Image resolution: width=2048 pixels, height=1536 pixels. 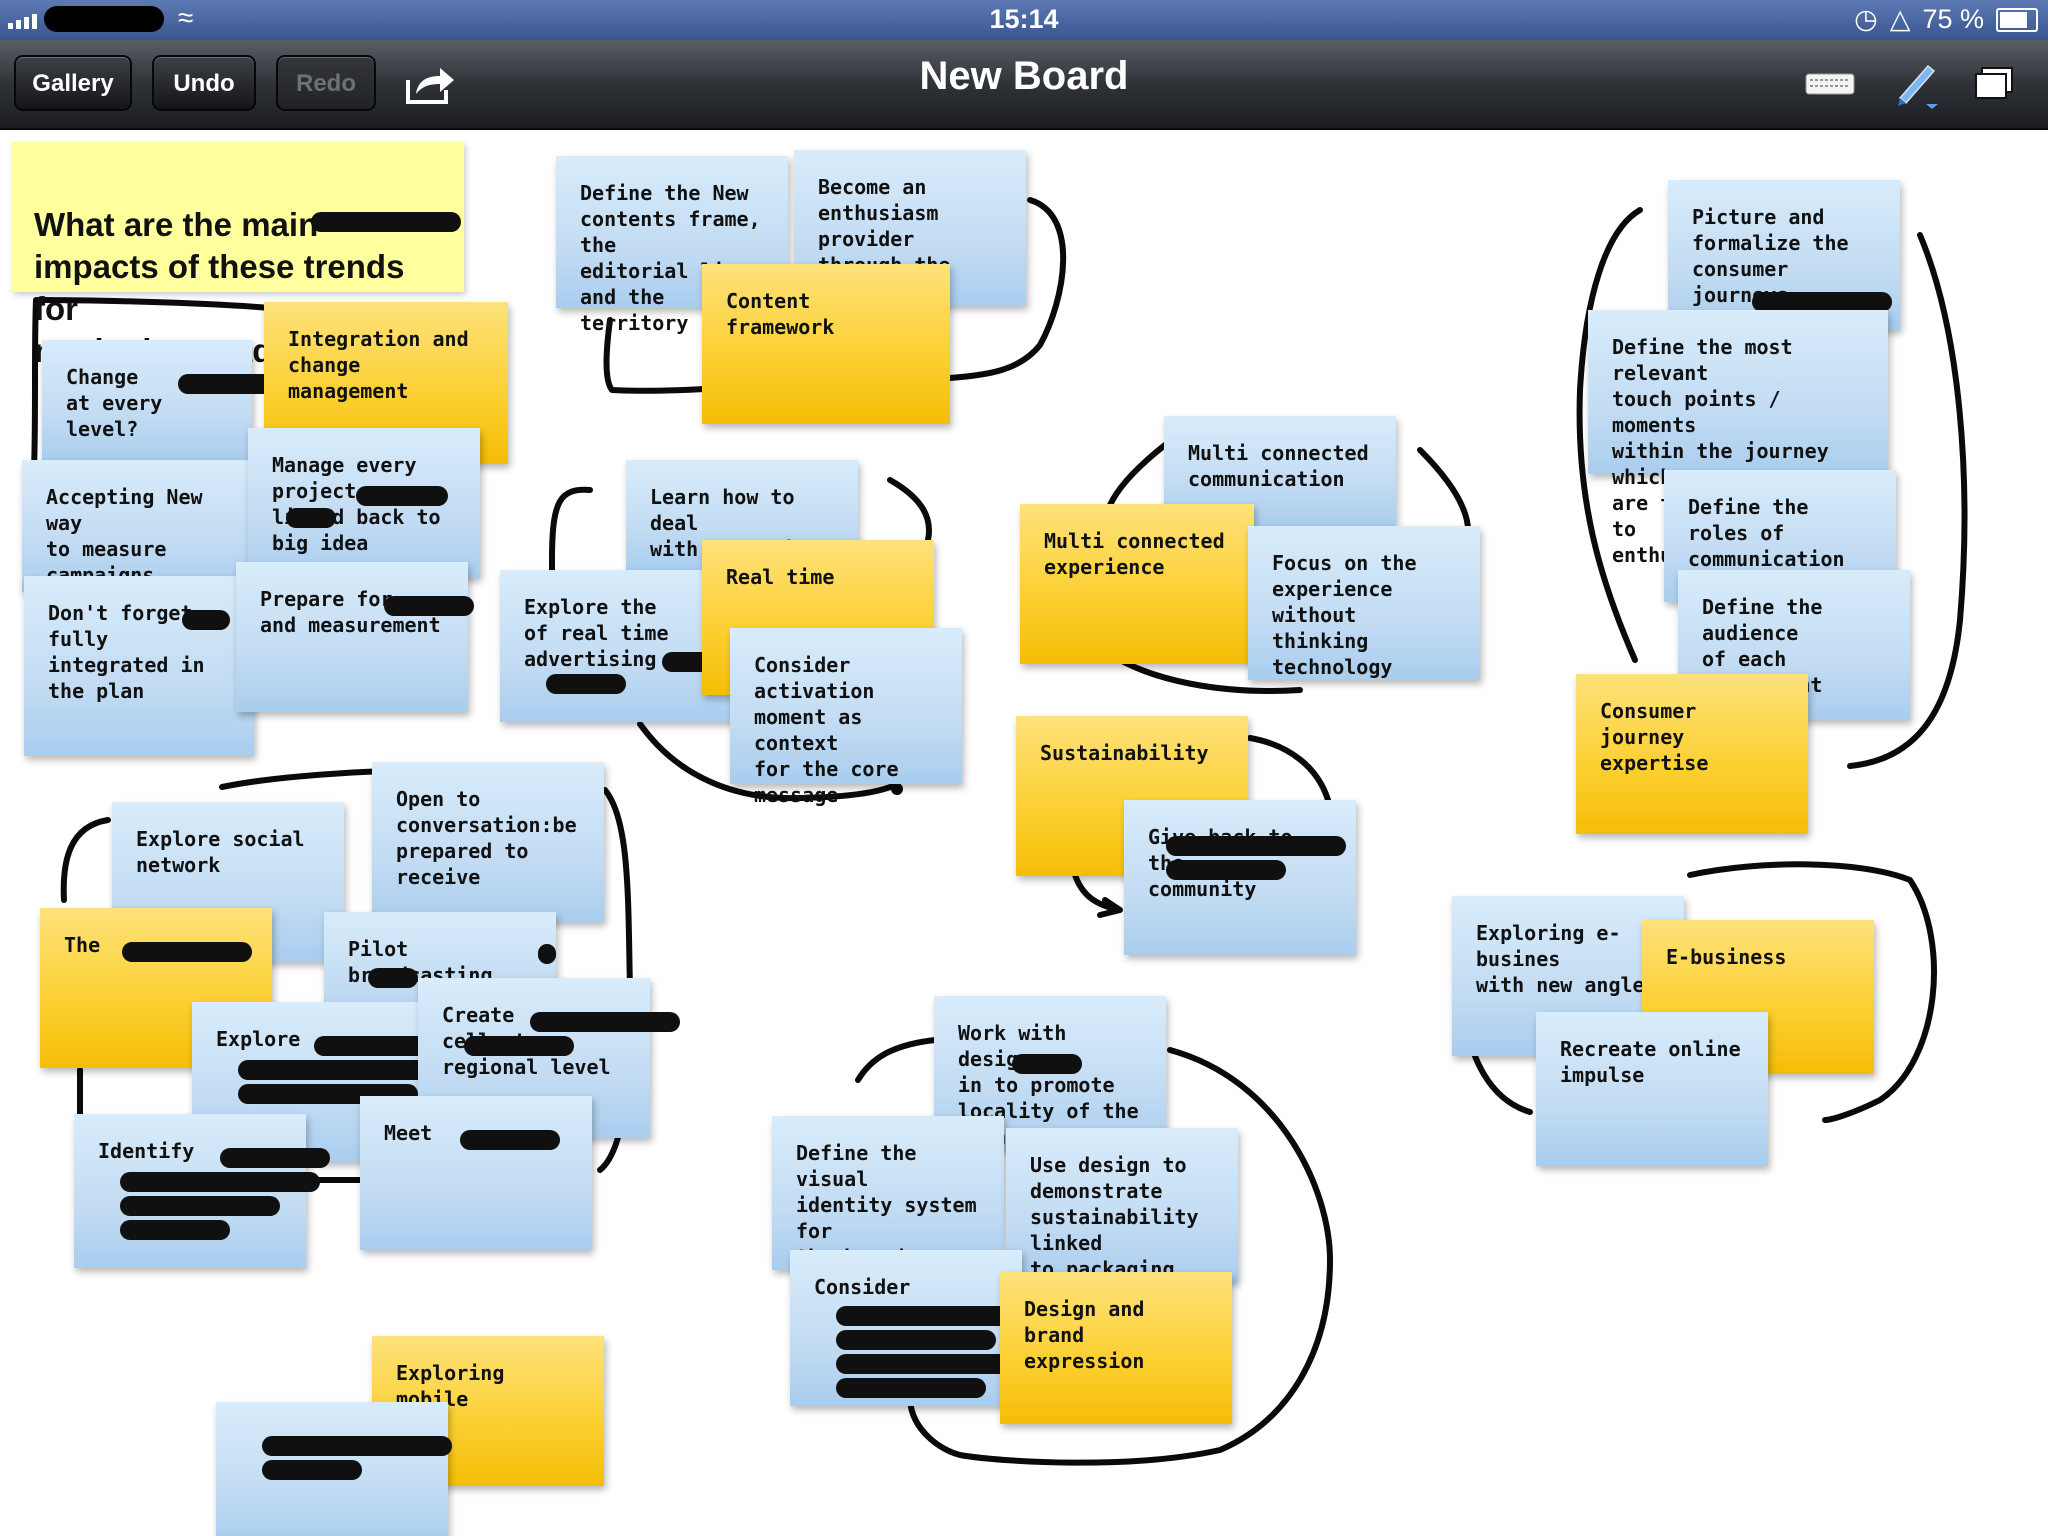 What do you see at coordinates (1654, 737) in the screenshot?
I see `note-text: Consumer journey expertise` at bounding box center [1654, 737].